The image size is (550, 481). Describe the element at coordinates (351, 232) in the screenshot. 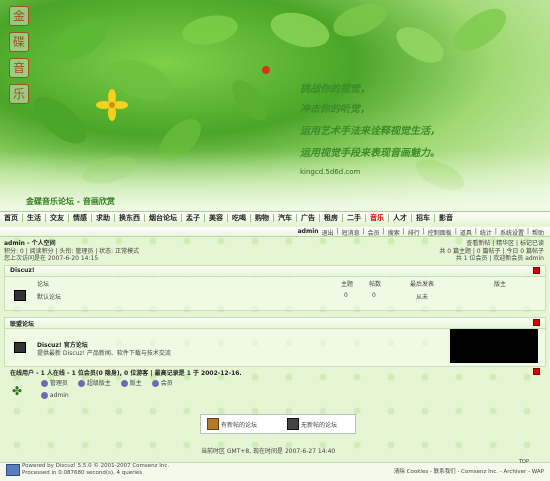

I see `pm-link: 短消息` at that location.